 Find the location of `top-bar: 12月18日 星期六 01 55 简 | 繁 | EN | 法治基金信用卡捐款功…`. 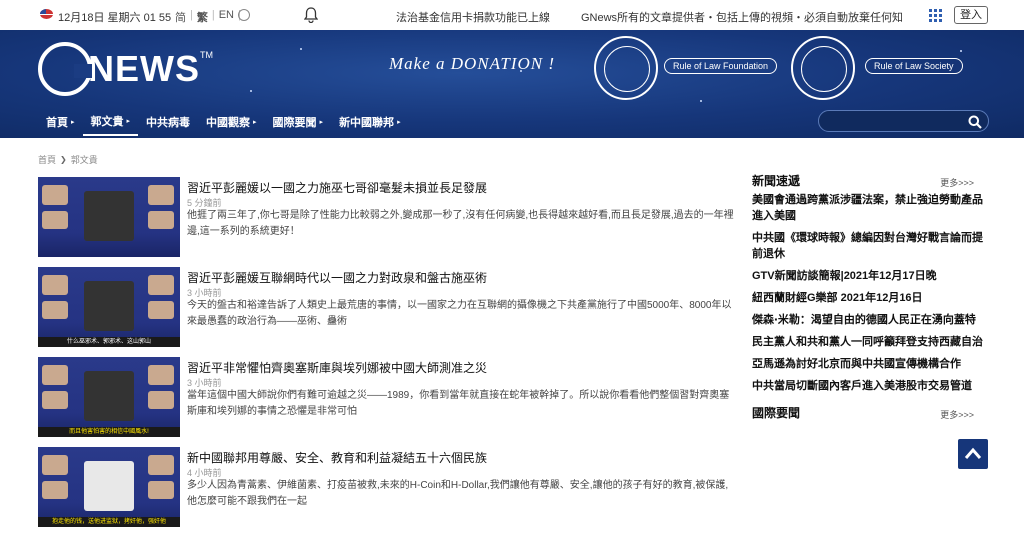

top-bar: 12月18日 星期六 01 55 简 | 繁 | EN | 法治基金信用卡捐款功… is located at coordinates (512, 15).